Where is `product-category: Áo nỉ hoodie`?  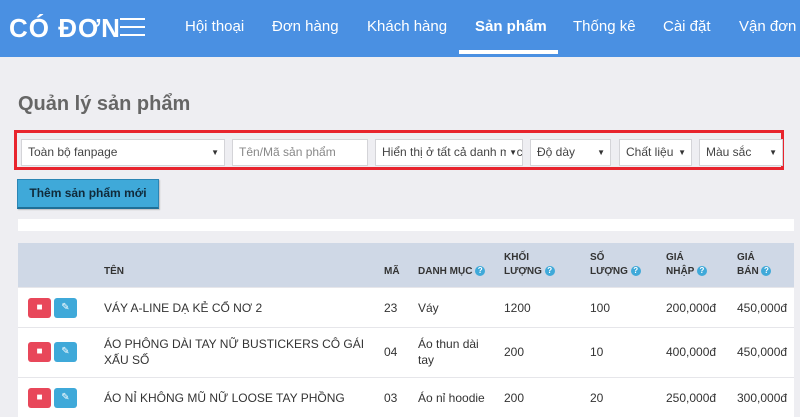 product-category: Áo nỉ hoodie is located at coordinates (451, 398).